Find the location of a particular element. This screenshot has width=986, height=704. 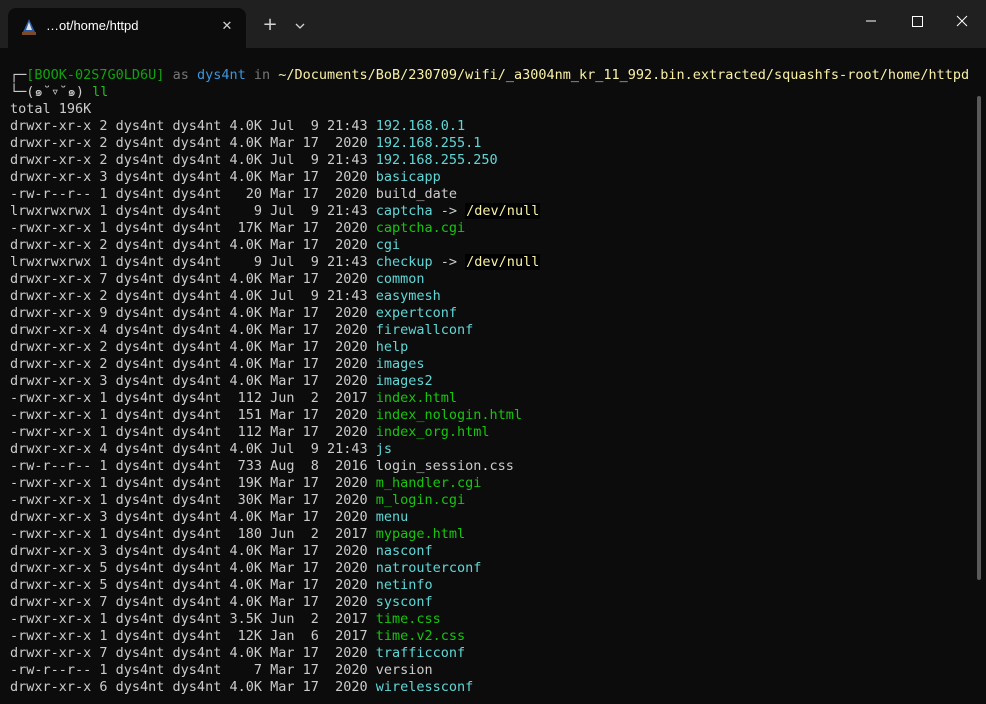

file-name: common is located at coordinates (400, 279).